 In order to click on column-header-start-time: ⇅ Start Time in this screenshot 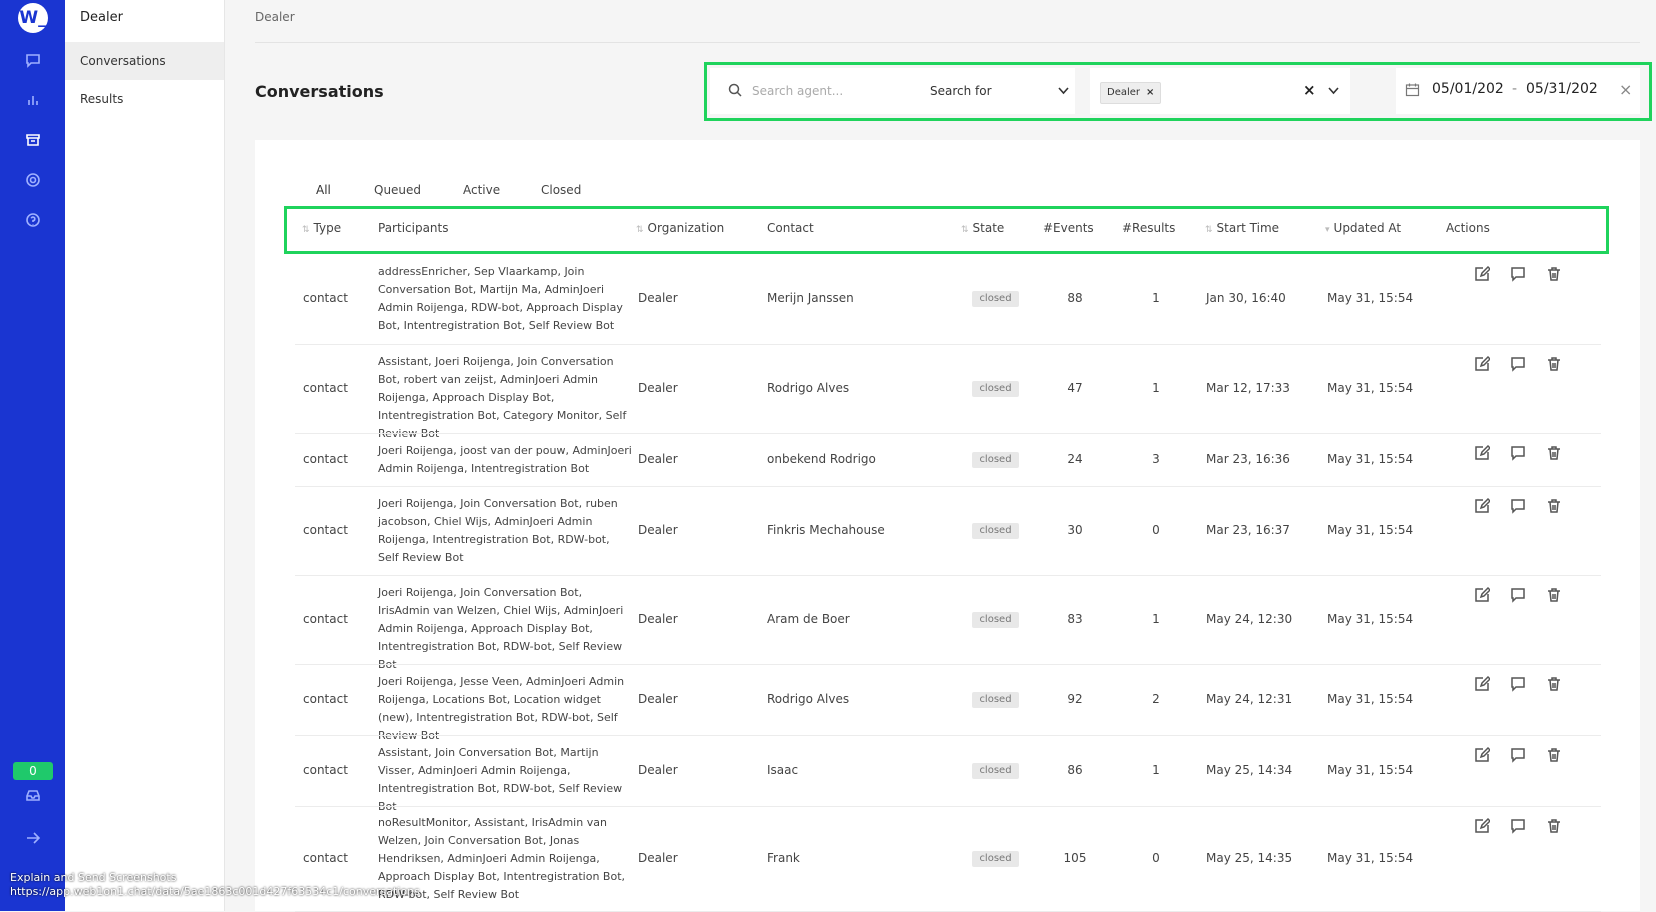, I will do `click(1242, 228)`.